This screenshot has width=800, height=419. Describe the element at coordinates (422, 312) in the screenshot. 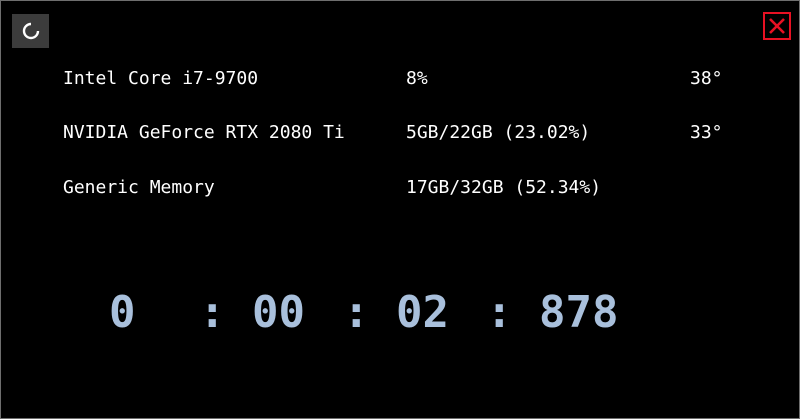

I see `timer-seconds: 02` at that location.